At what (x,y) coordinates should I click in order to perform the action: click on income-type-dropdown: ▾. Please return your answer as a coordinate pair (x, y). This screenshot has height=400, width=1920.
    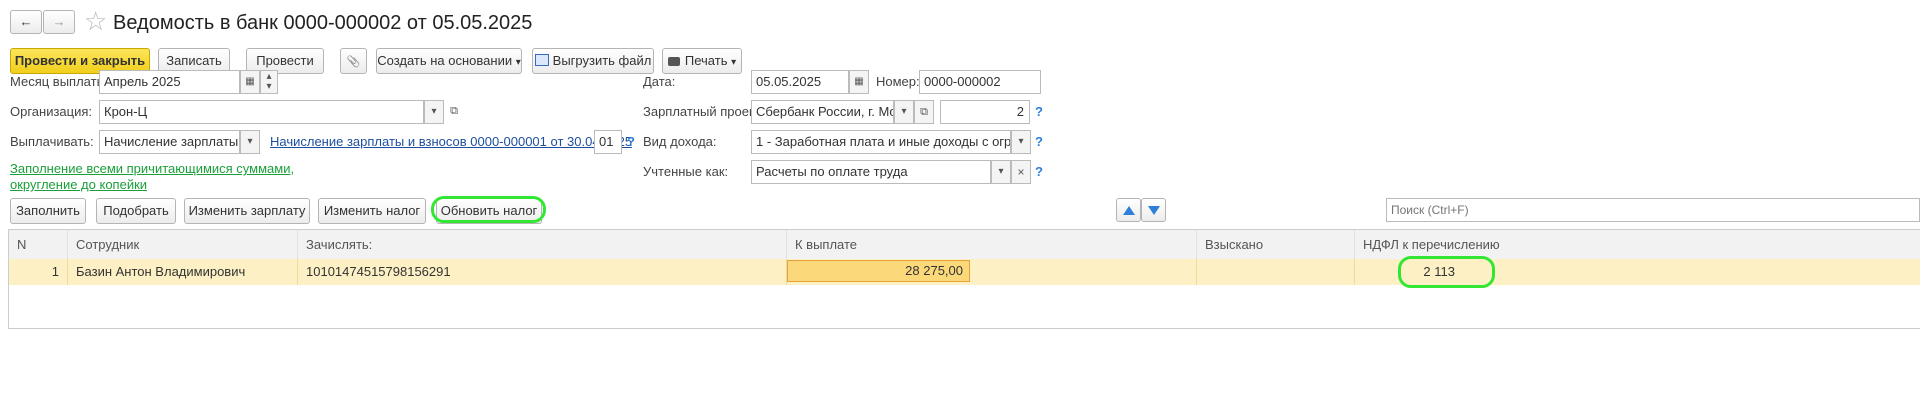
    Looking at the image, I should click on (1021, 142).